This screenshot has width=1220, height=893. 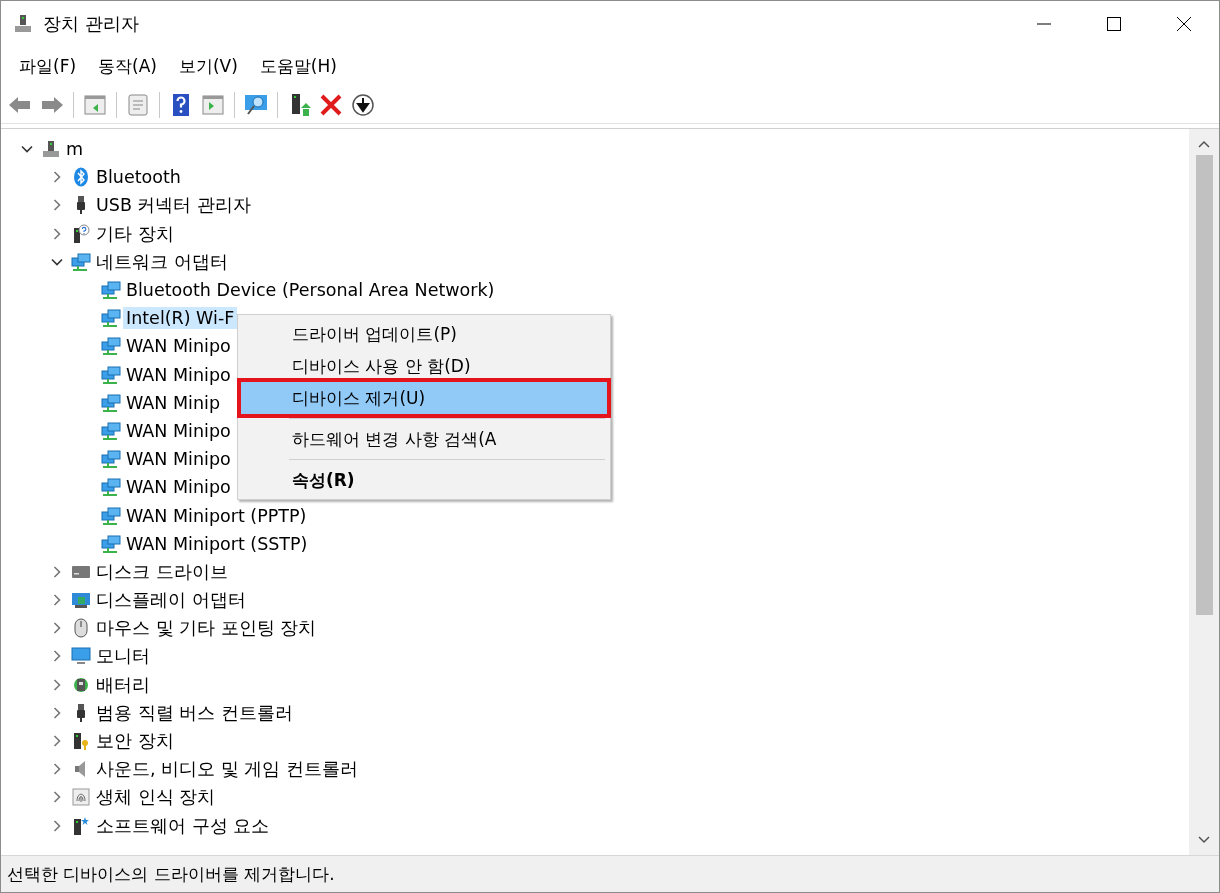 What do you see at coordinates (1044, 23) in the screenshot?
I see `minimize-icon` at bounding box center [1044, 23].